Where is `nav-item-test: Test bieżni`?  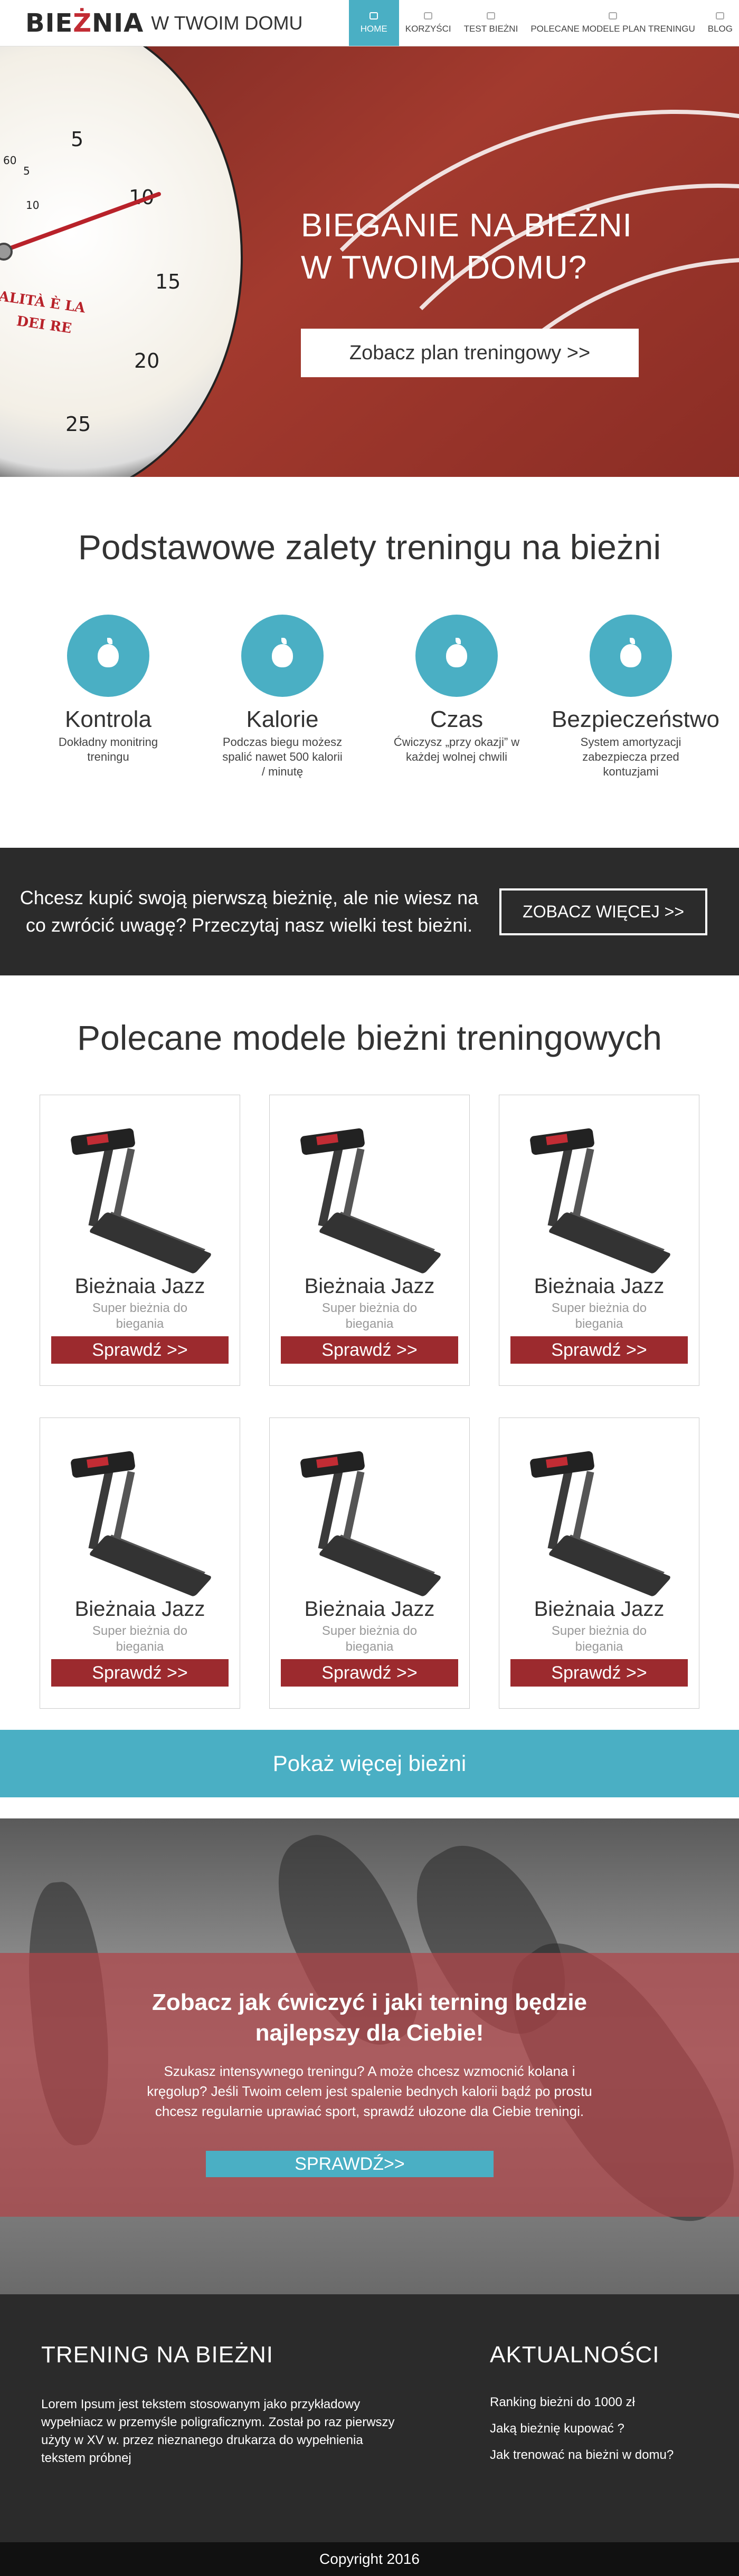
nav-item-test: Test bieżni is located at coordinates (491, 23).